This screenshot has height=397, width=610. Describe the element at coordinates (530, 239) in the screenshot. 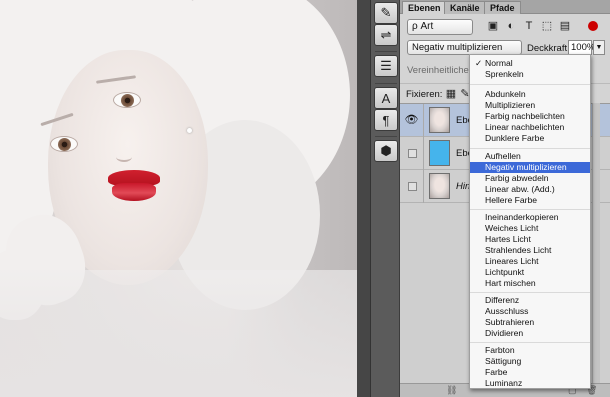

I see `menu-item-hartes-licht: Hartes Licht` at that location.